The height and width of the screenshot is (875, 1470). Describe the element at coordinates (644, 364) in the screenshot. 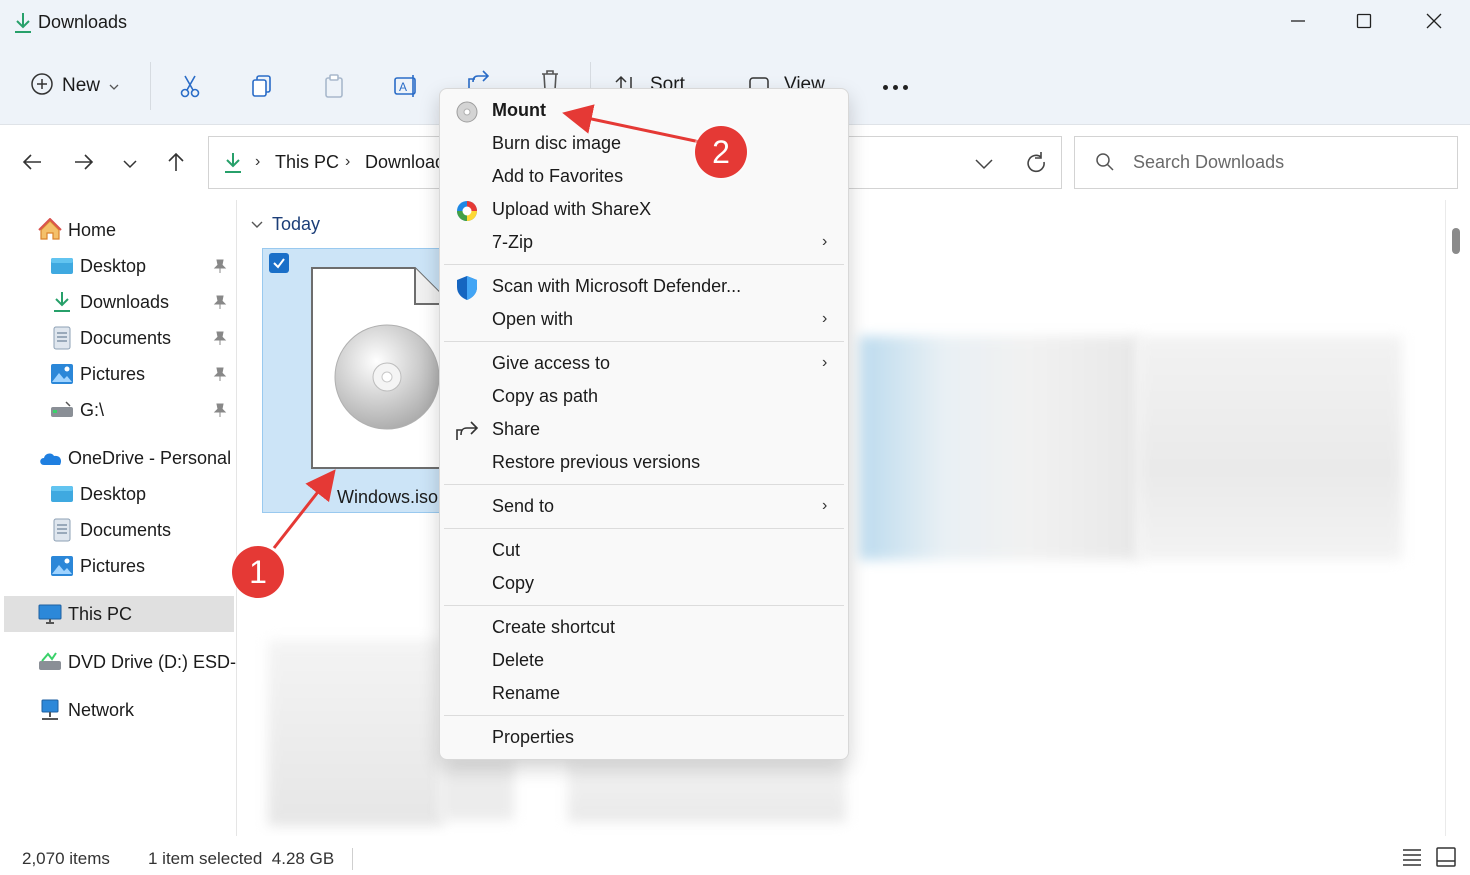

I see `menu-item-give-access-to: Give access to ›` at that location.